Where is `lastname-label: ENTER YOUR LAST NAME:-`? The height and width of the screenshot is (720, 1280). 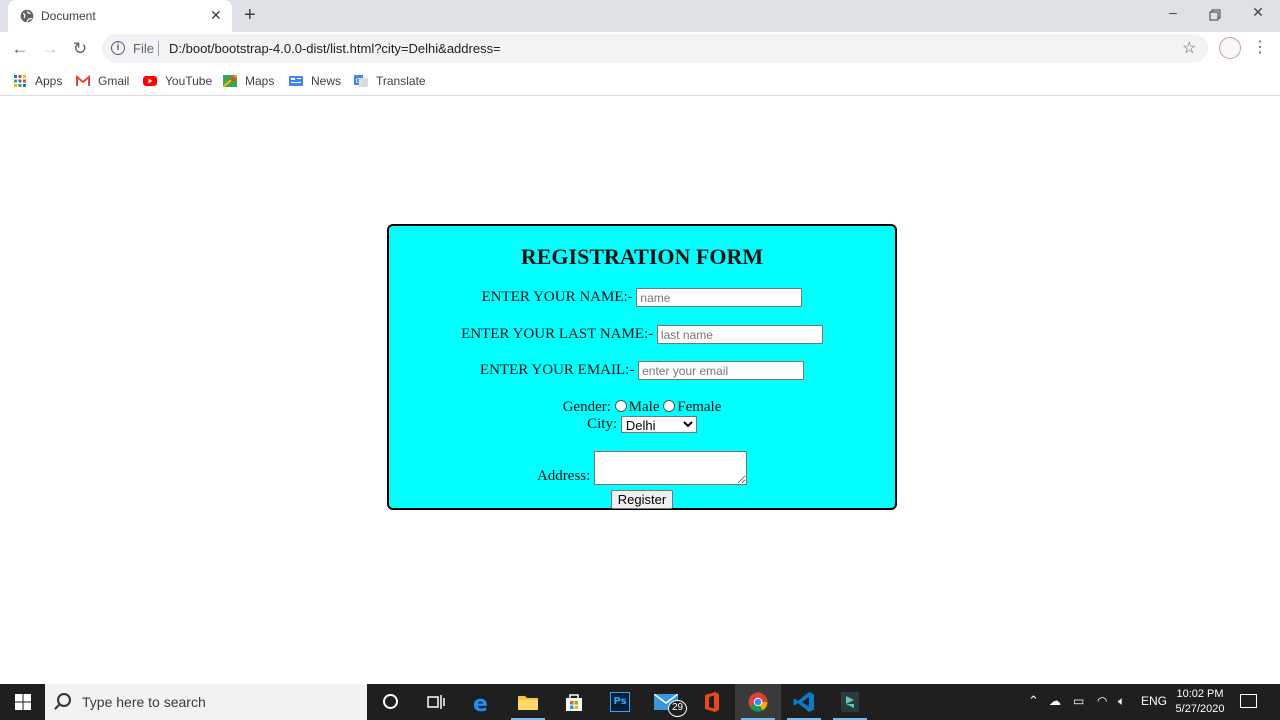
lastname-label: ENTER YOUR LAST NAME:- is located at coordinates (557, 333).